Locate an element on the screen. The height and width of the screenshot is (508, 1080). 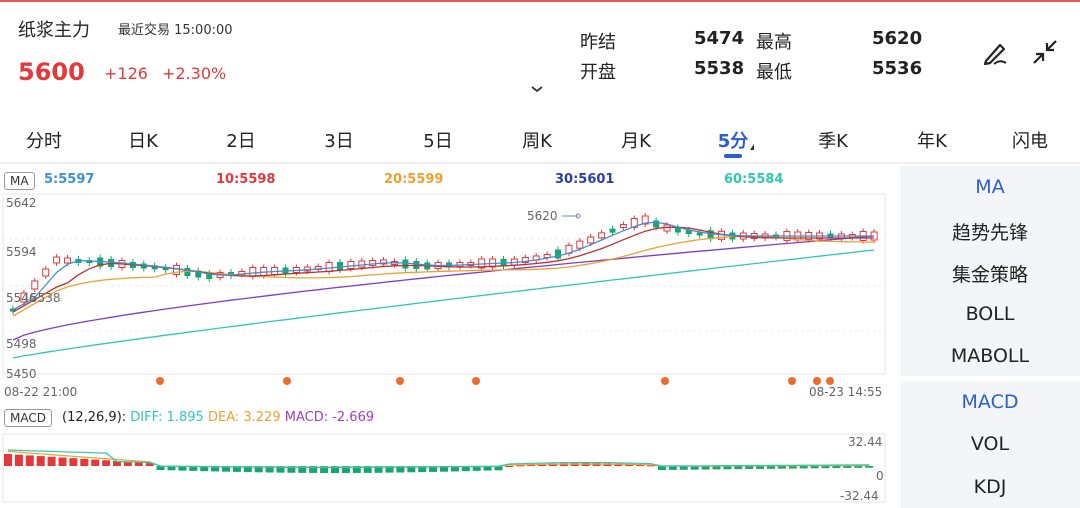
ma-indicator-badge: MA is located at coordinates (19, 181).